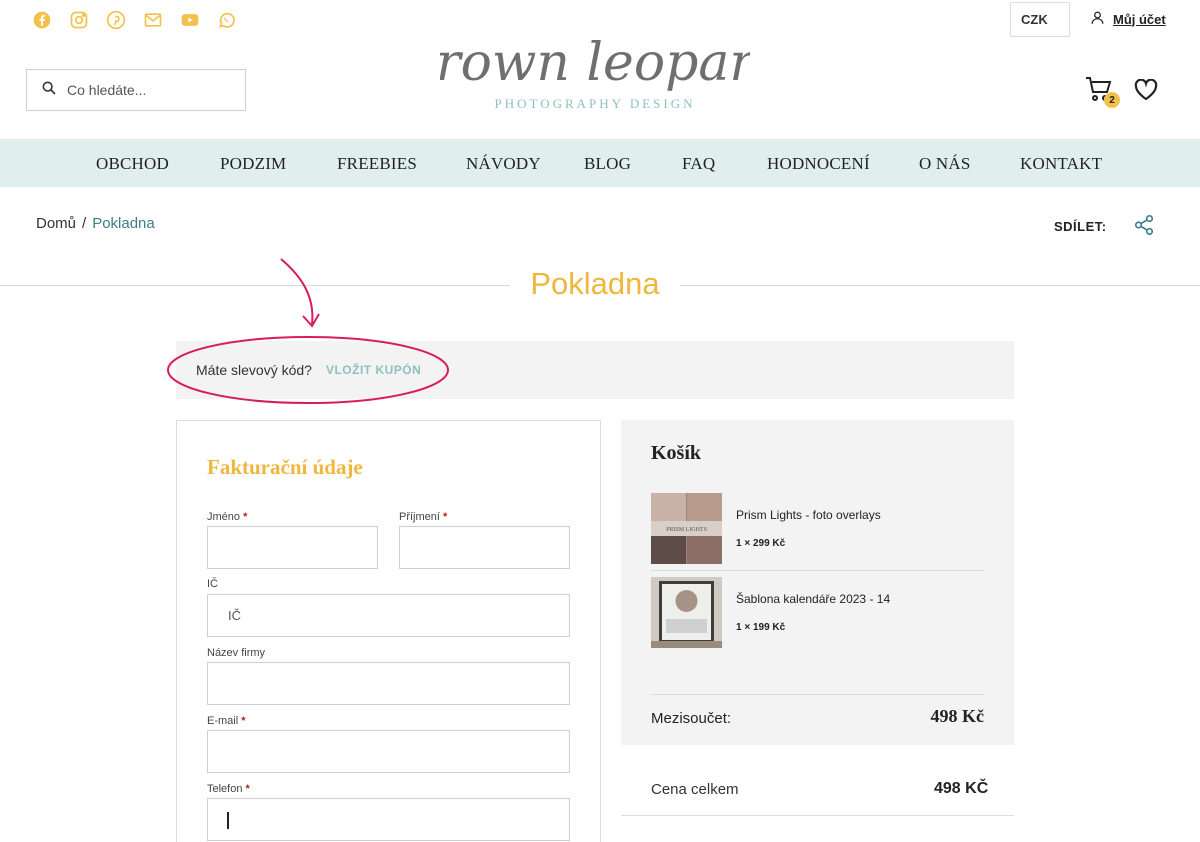  What do you see at coordinates (503, 164) in the screenshot?
I see `nav-item-navody: NÁVODY` at bounding box center [503, 164].